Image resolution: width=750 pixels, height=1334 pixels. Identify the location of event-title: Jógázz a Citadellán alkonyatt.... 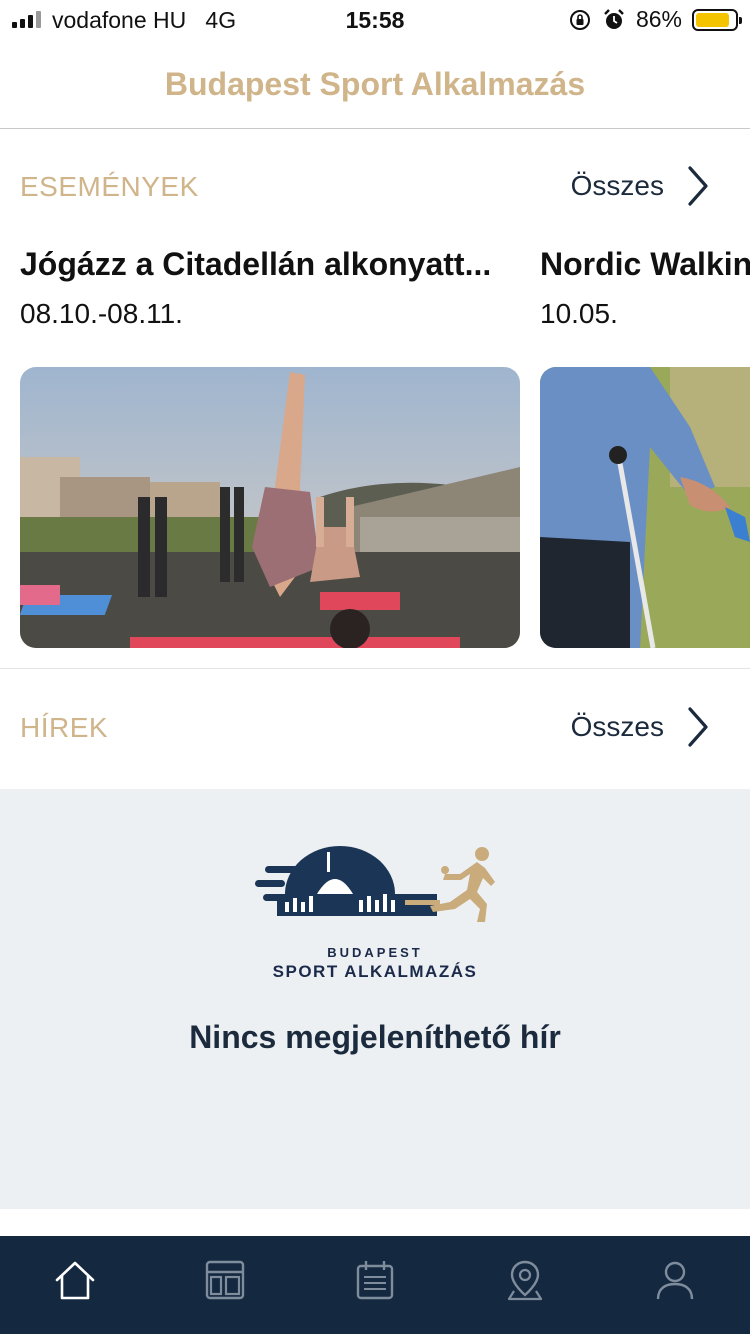
(256, 264).